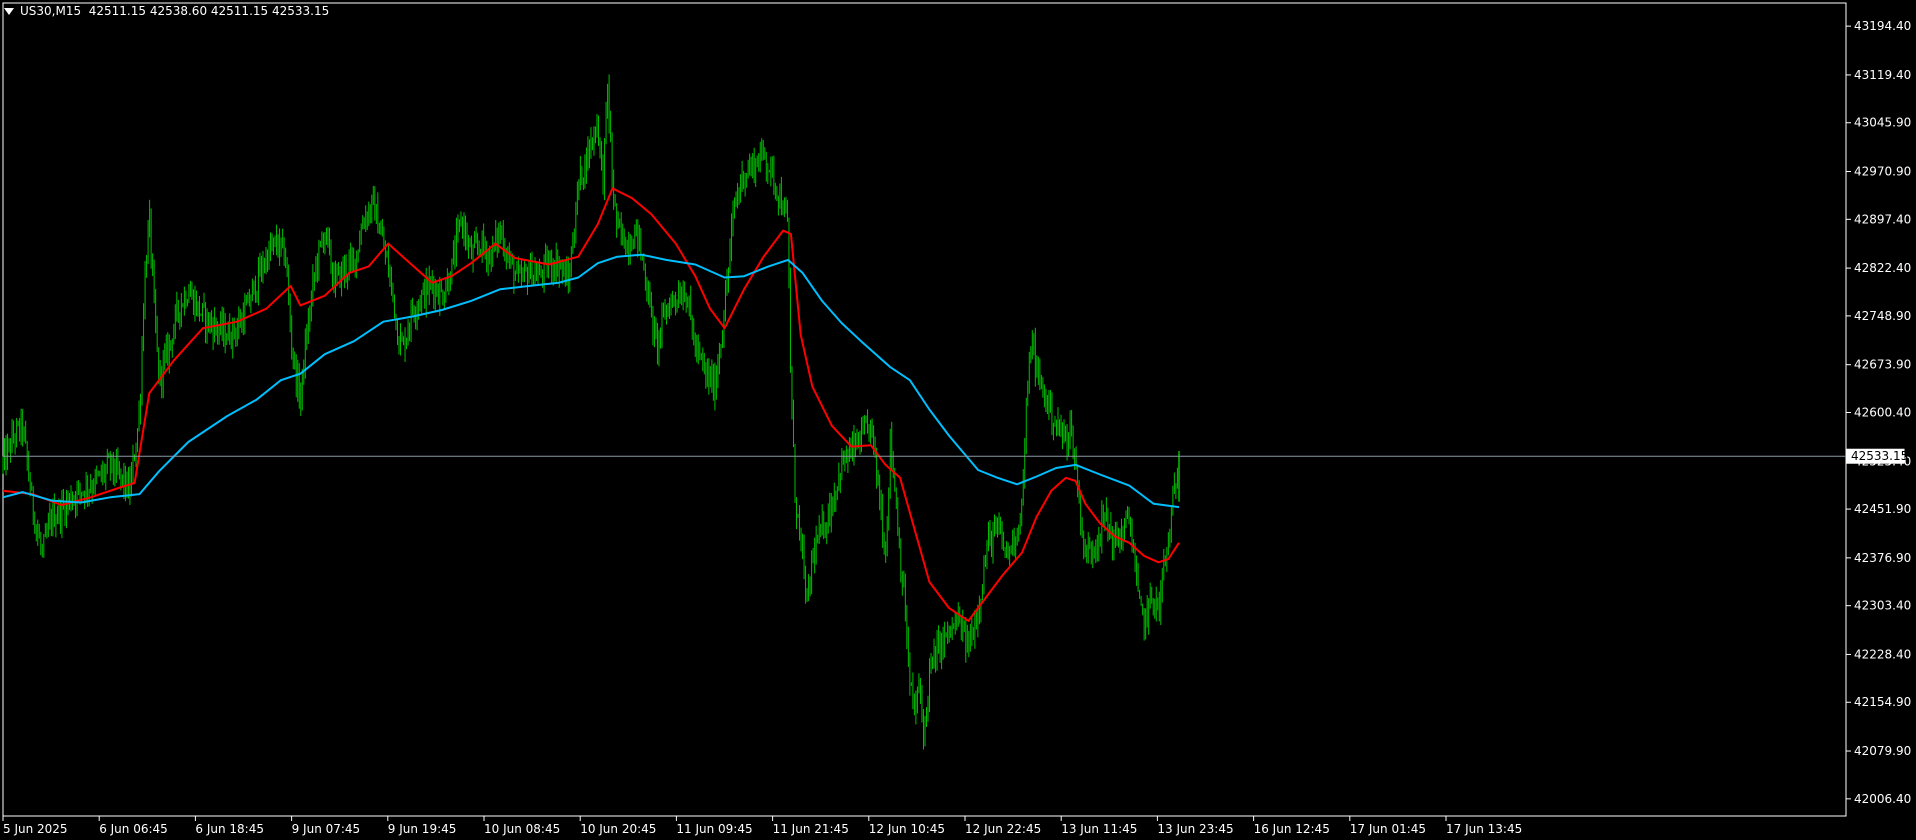  Describe the element at coordinates (9, 11) in the screenshot. I see `dropdown-triangle-icon` at that location.